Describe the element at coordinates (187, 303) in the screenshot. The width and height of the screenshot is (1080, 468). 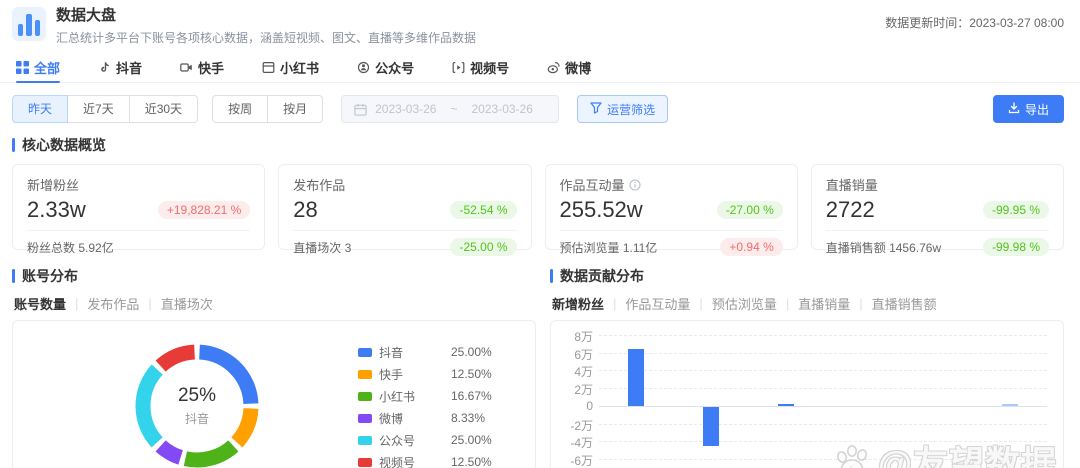
I see `account-metric-tab-2: 直播场次` at that location.